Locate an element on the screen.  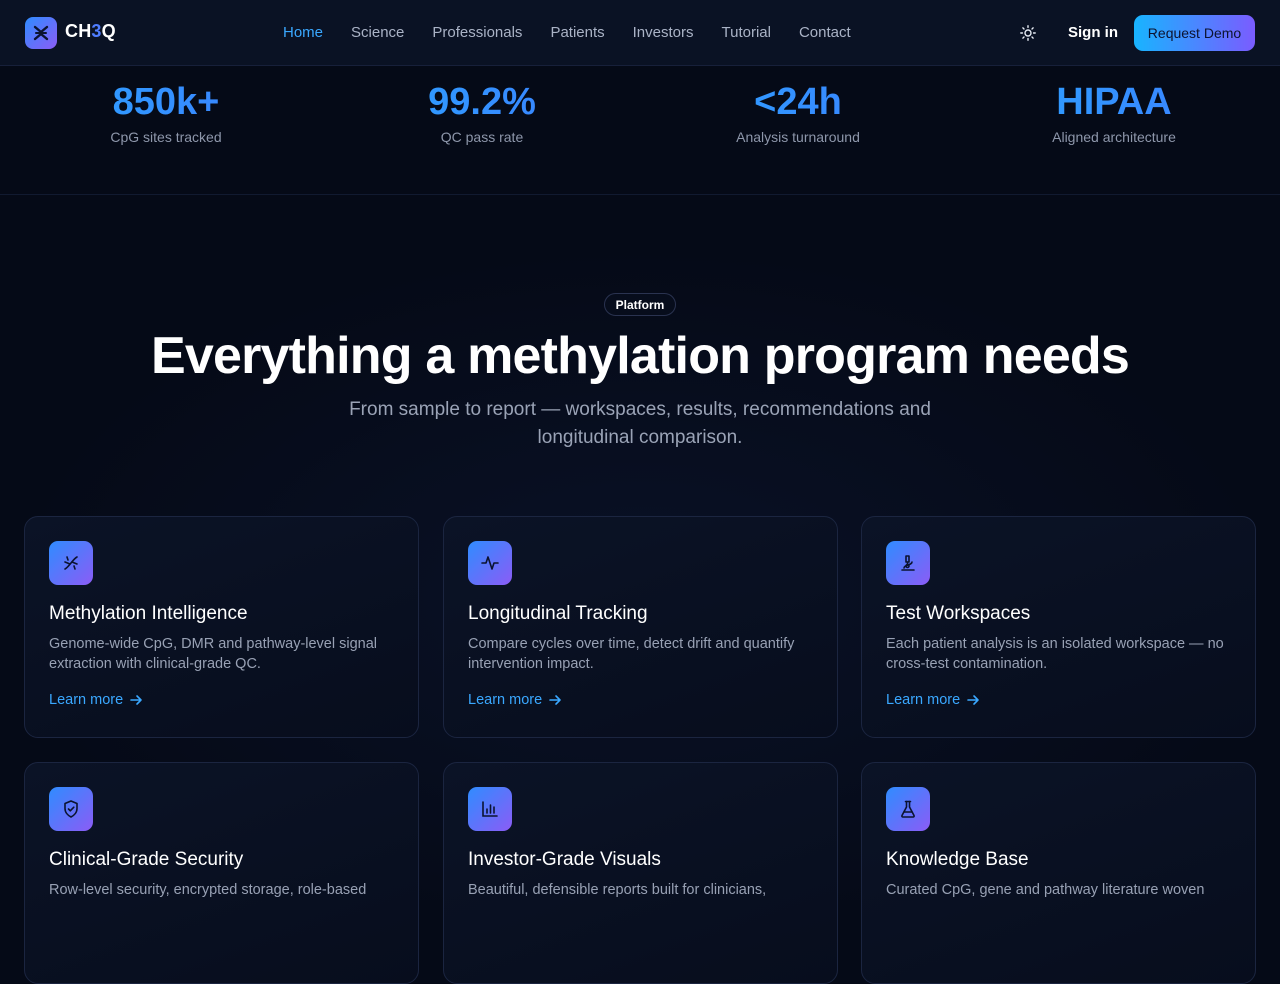
stat-value: HIPAA is located at coordinates (1114, 102).